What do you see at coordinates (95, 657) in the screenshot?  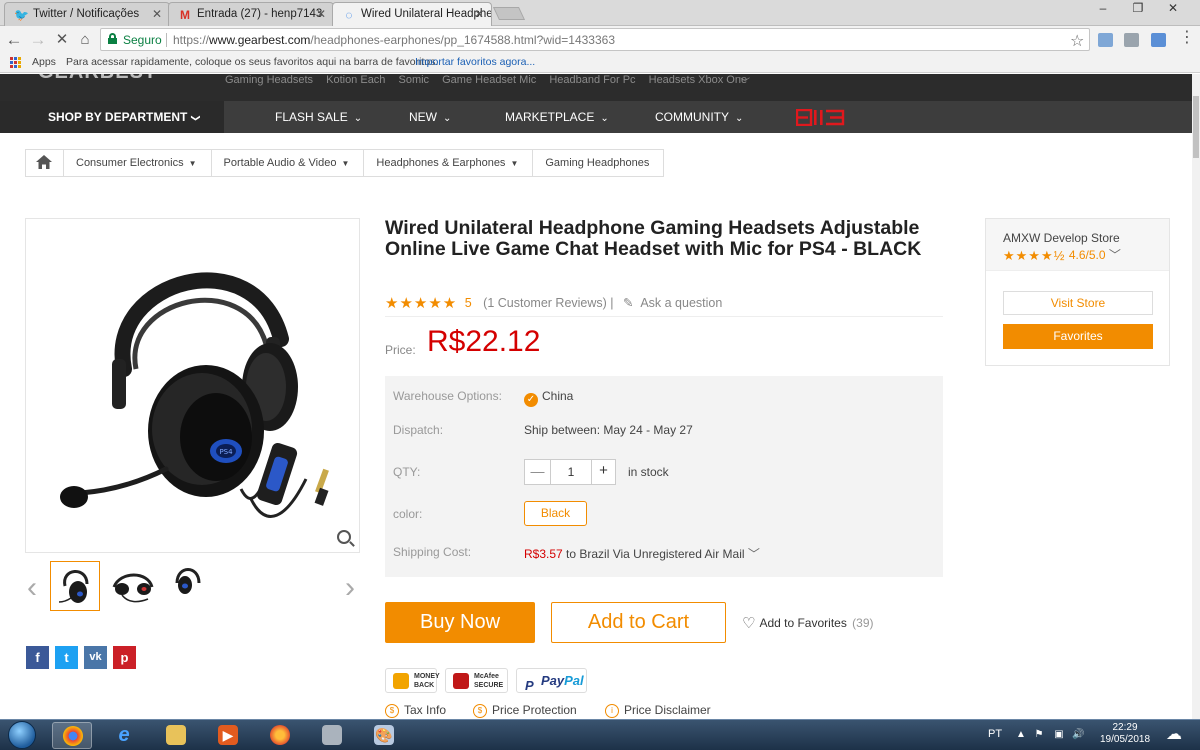 I see `vk-share-icon: vk` at bounding box center [95, 657].